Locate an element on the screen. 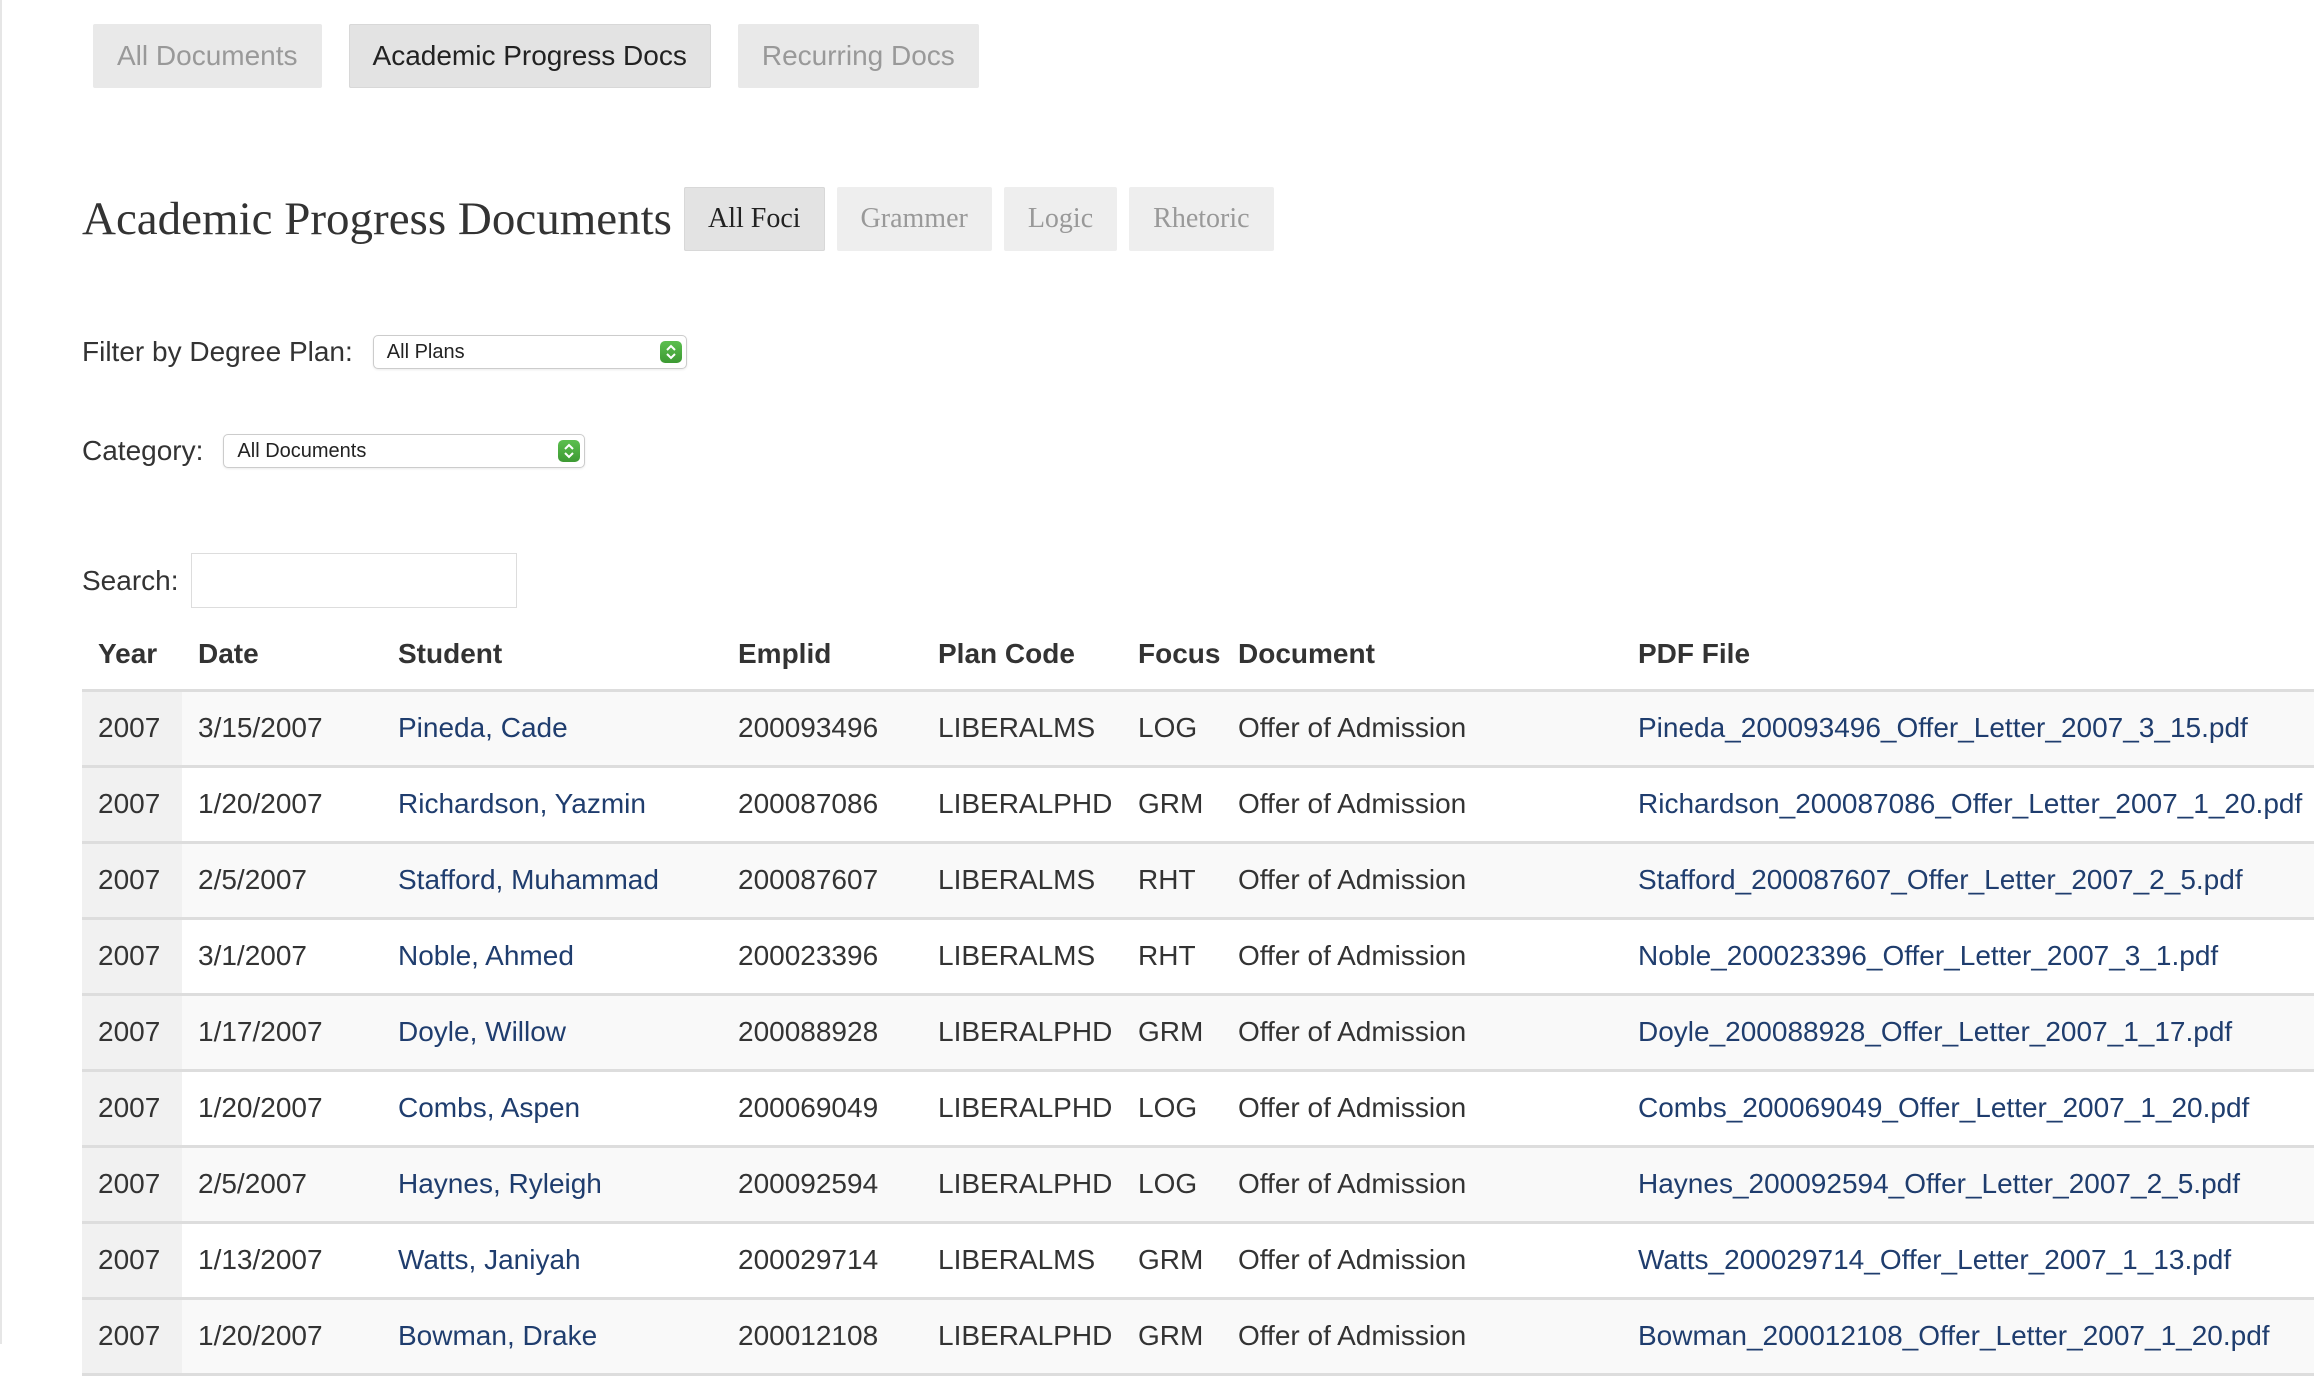 Image resolution: width=2314 pixels, height=1376 pixels. tab-academic-progress-docs: Academic Progress Docs is located at coordinates (529, 56).